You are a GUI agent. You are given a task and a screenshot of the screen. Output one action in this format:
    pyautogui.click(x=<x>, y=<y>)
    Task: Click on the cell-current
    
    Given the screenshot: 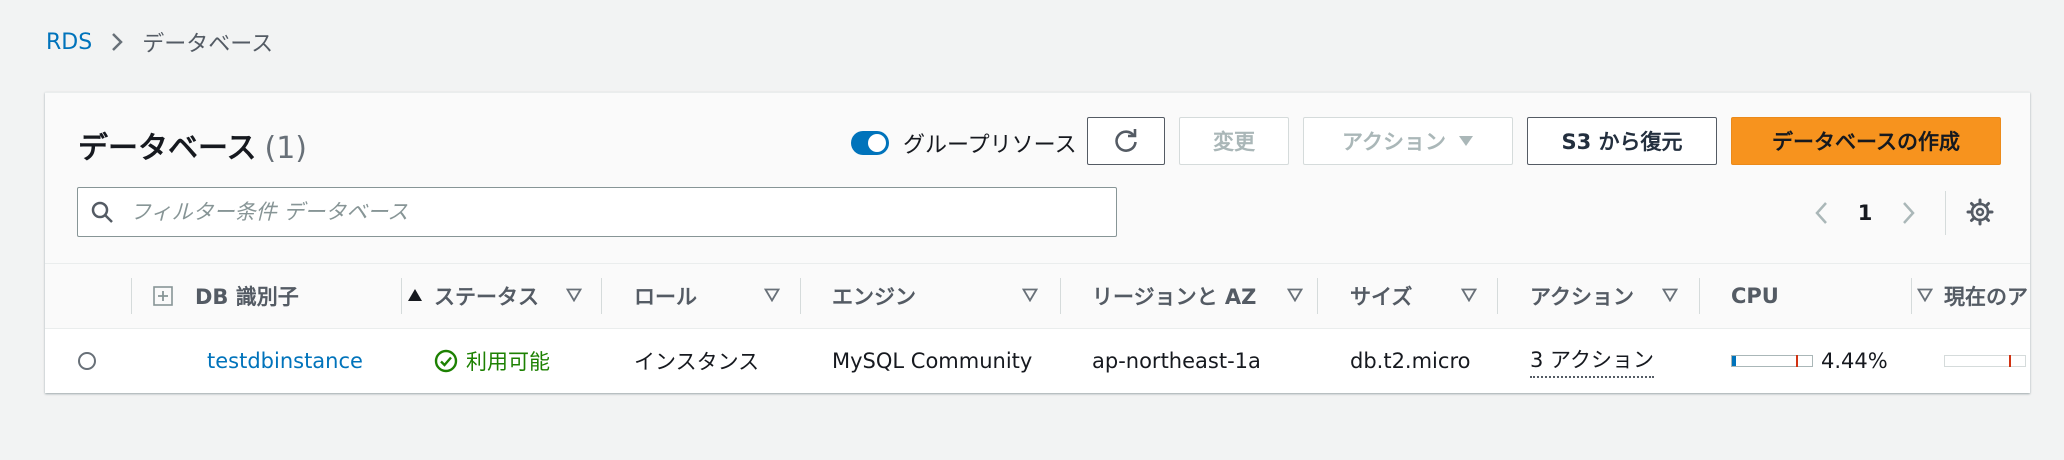 What is the action you would take?
    pyautogui.click(x=1985, y=360)
    